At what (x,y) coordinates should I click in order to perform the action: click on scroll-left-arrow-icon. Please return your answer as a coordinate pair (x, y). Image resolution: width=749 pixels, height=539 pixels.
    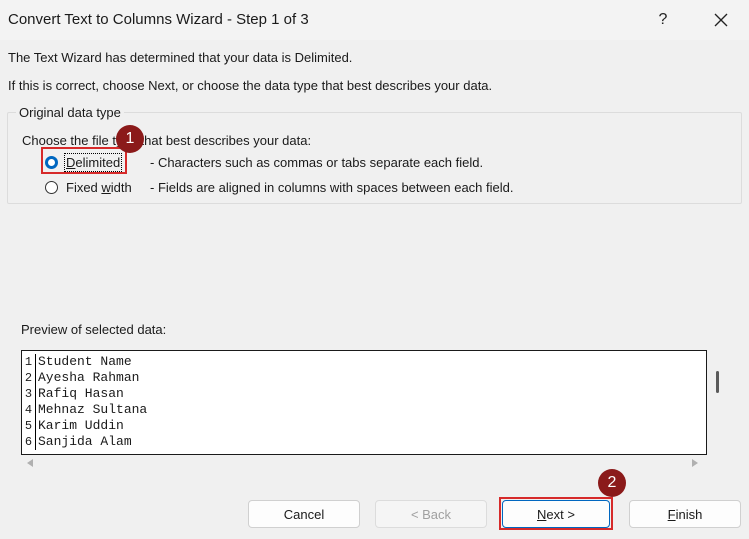
    Looking at the image, I should click on (30, 463).